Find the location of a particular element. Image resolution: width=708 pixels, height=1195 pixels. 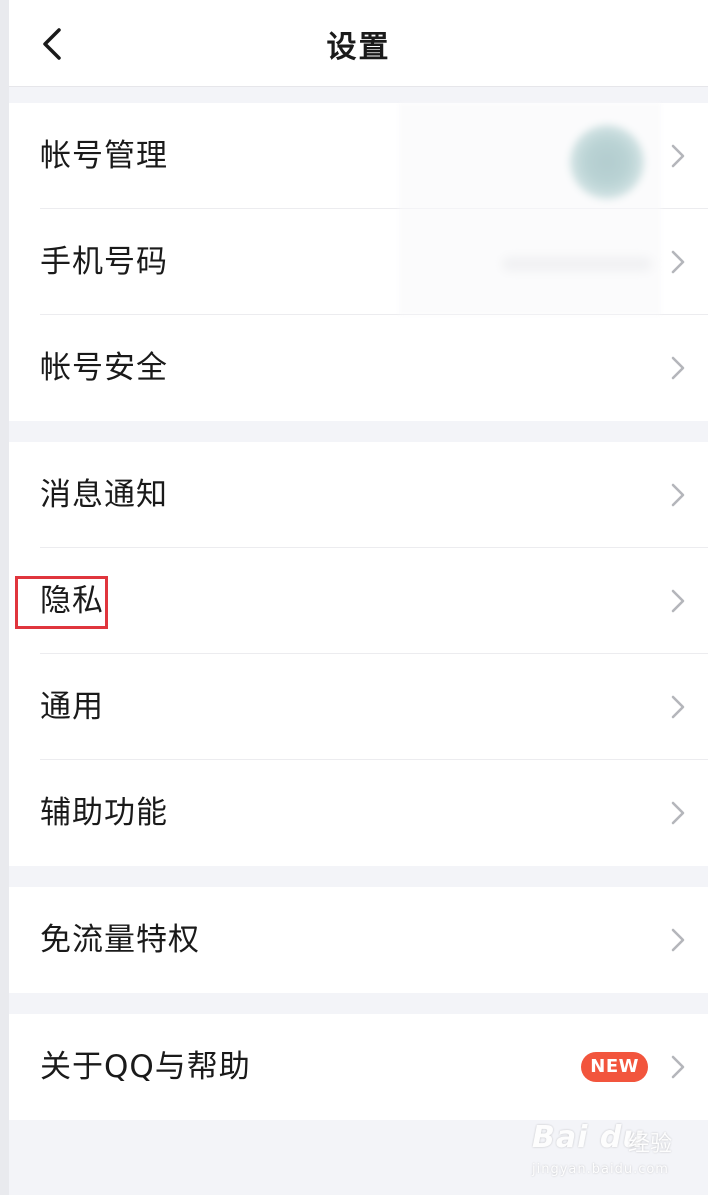

item-label: 辅助功能 is located at coordinates (104, 813).